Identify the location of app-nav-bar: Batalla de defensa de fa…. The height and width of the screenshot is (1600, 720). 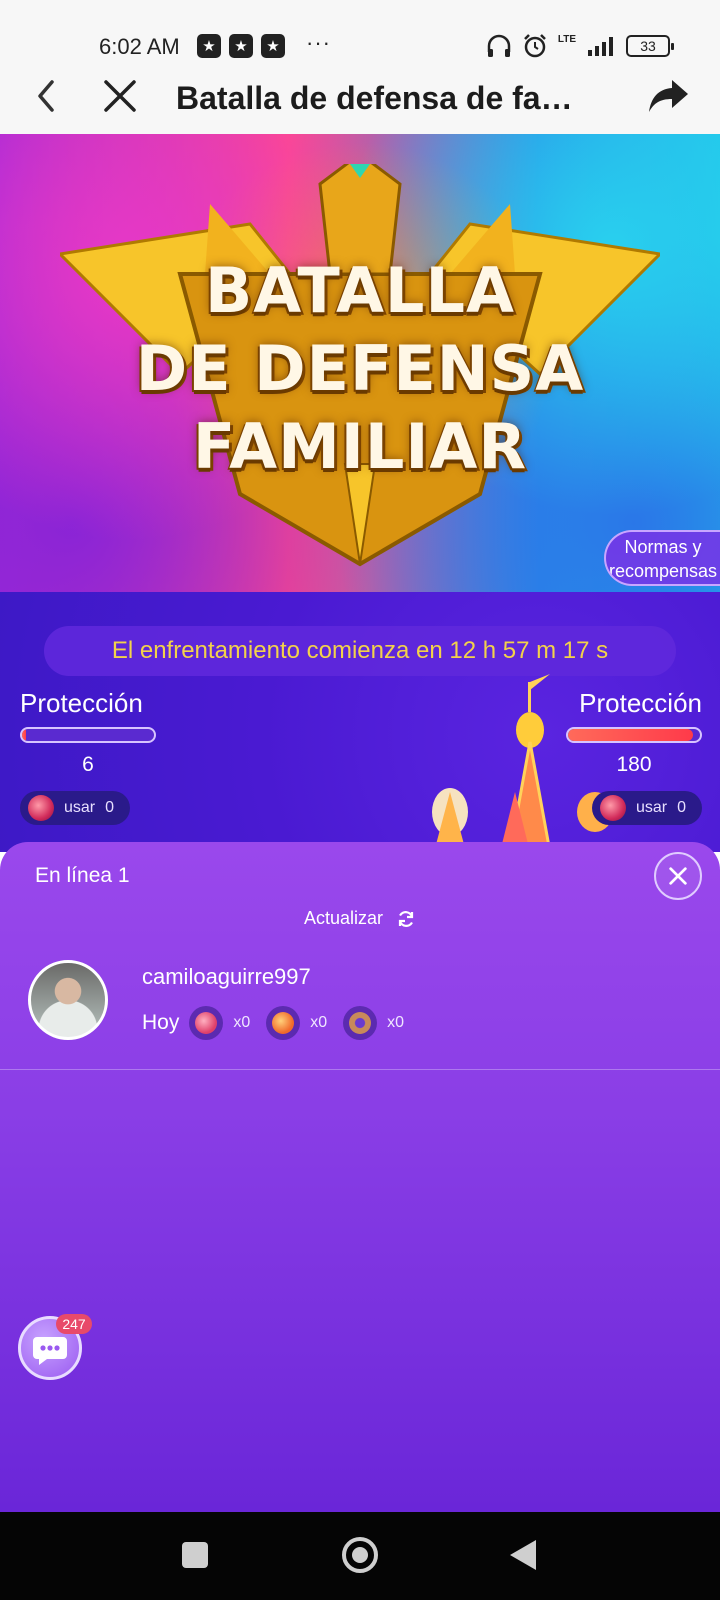
(360, 98).